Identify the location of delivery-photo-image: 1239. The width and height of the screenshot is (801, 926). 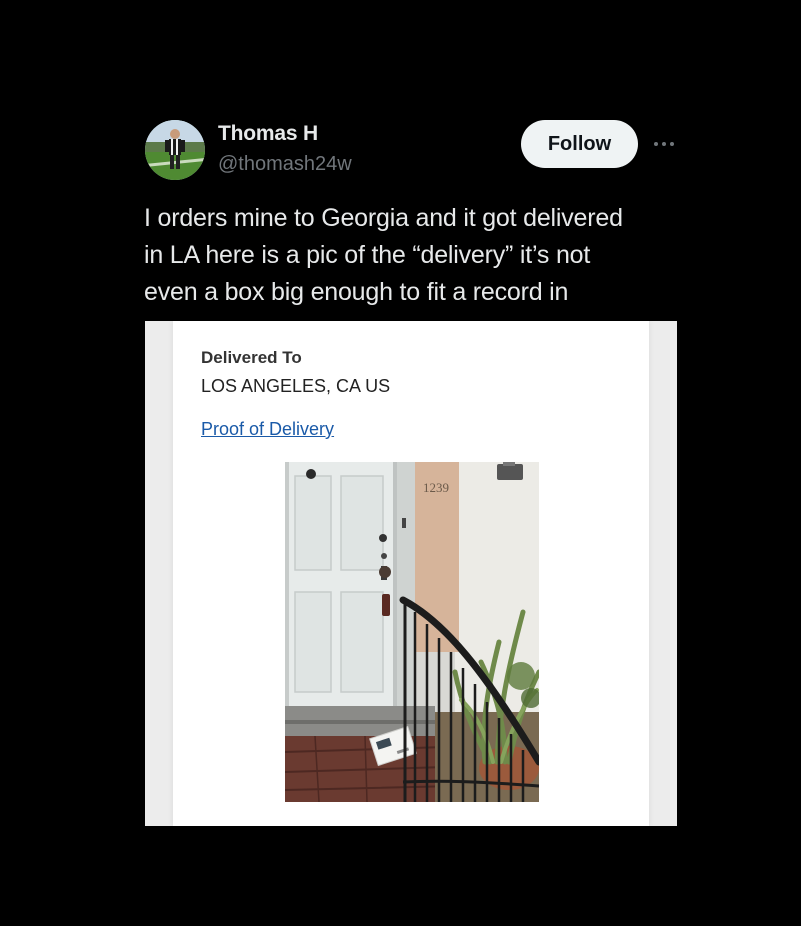
(412, 632).